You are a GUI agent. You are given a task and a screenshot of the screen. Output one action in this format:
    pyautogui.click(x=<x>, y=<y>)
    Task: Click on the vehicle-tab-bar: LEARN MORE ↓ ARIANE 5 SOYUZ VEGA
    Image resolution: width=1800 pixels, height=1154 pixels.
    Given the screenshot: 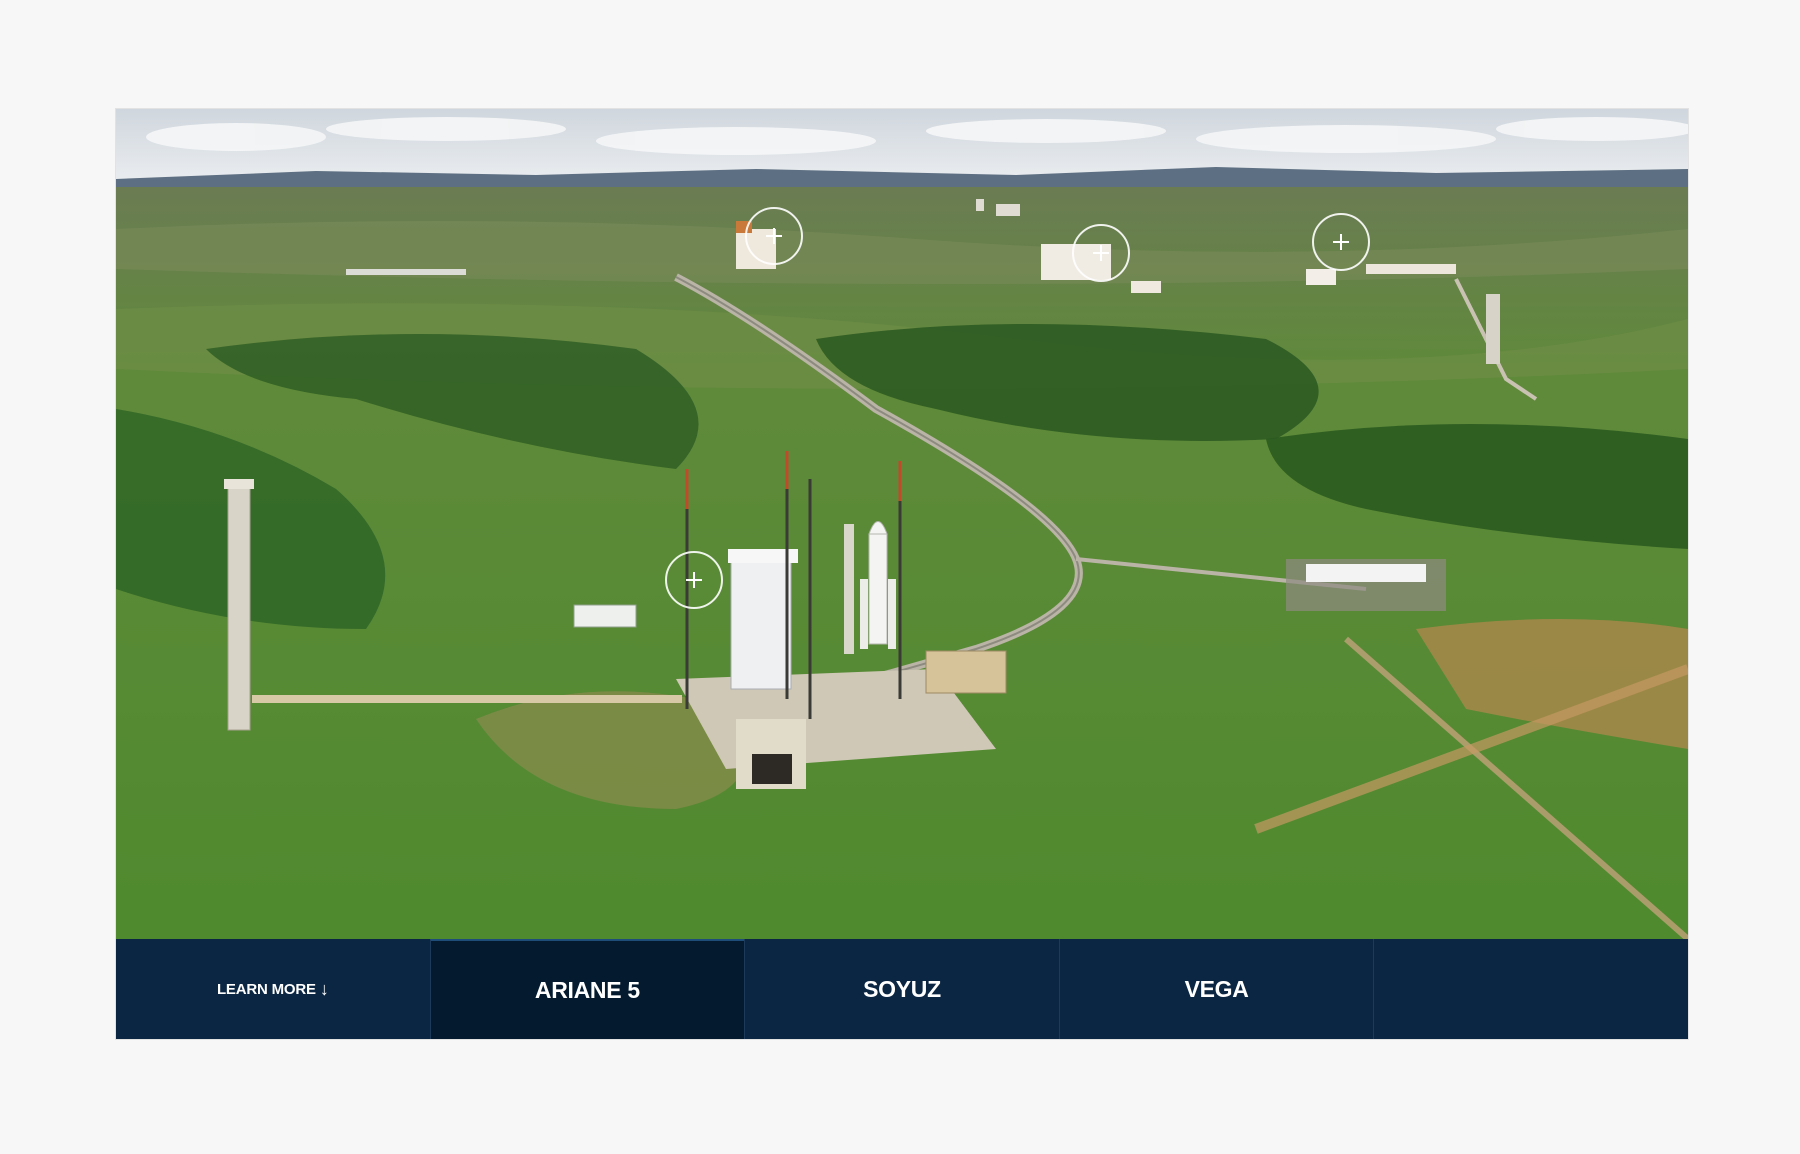 What is the action you would take?
    pyautogui.click(x=902, y=989)
    